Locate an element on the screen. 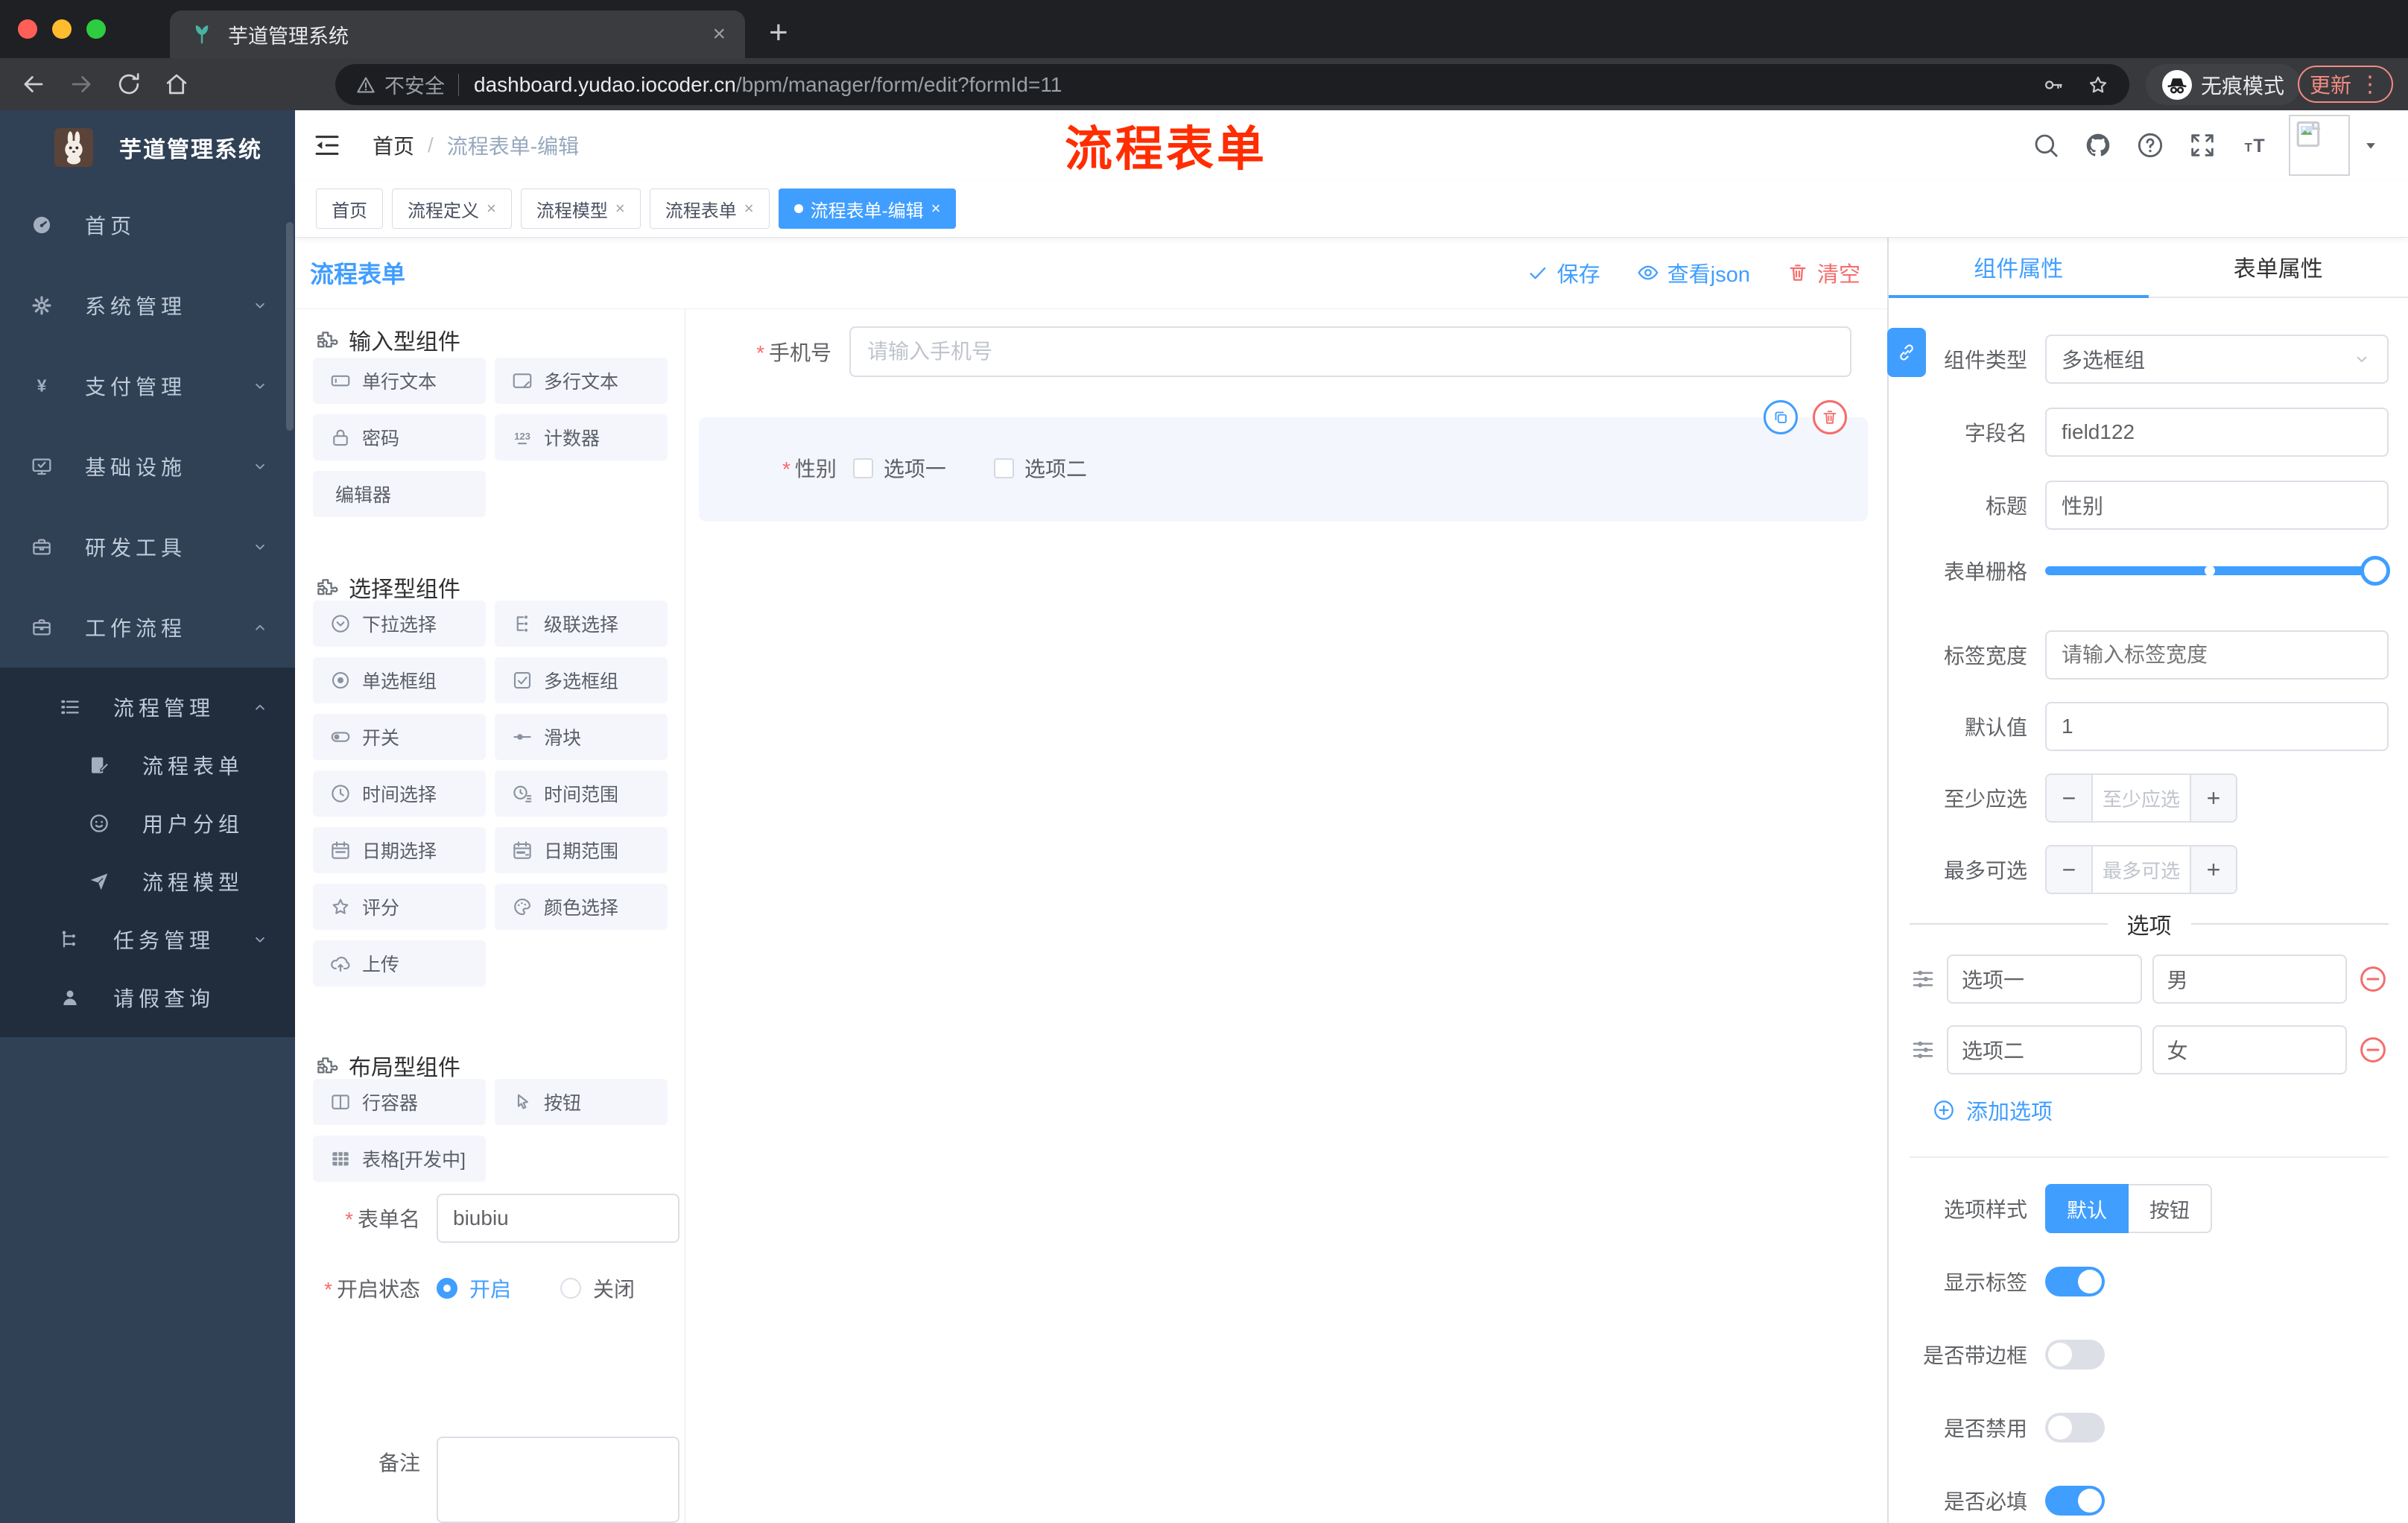 The width and height of the screenshot is (2408, 1523). component-chip-下拉选择: 下拉选择 is located at coordinates (399, 624).